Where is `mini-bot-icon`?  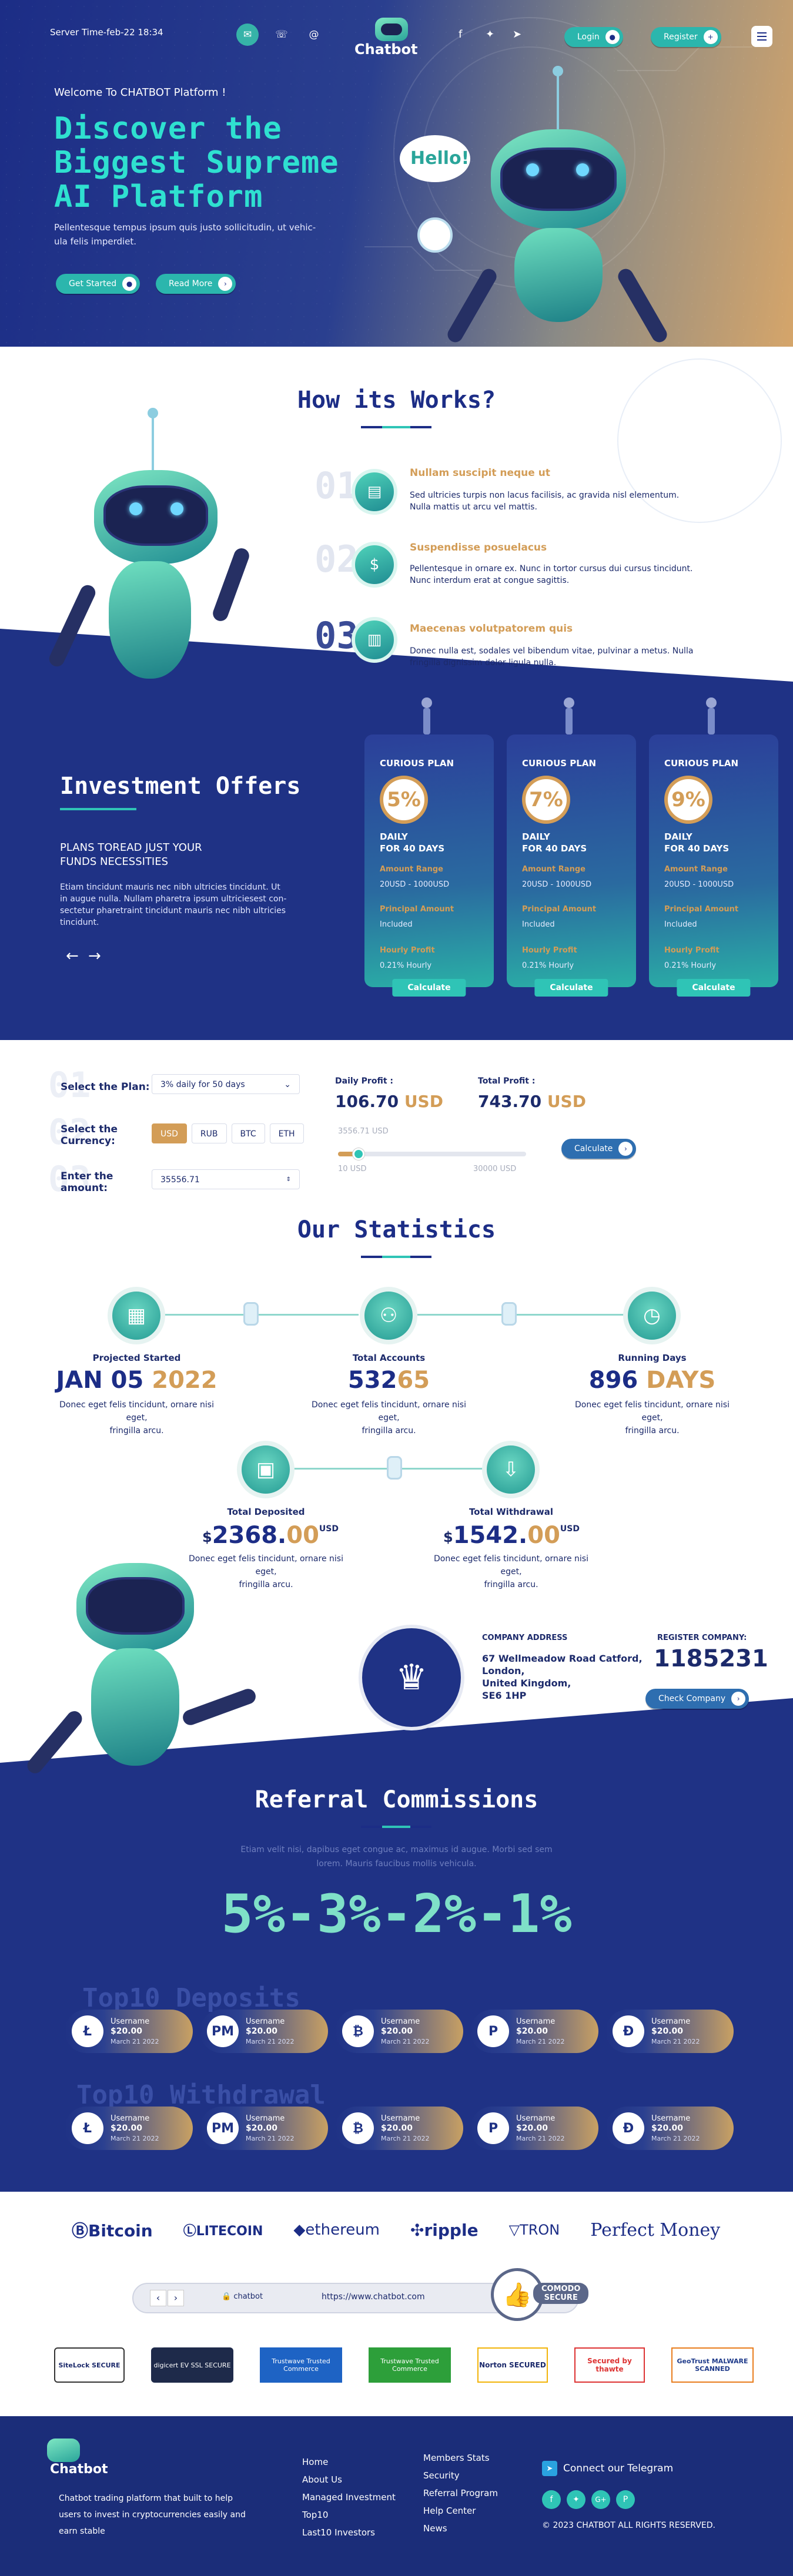
mini-bot-icon is located at coordinates (435, 235).